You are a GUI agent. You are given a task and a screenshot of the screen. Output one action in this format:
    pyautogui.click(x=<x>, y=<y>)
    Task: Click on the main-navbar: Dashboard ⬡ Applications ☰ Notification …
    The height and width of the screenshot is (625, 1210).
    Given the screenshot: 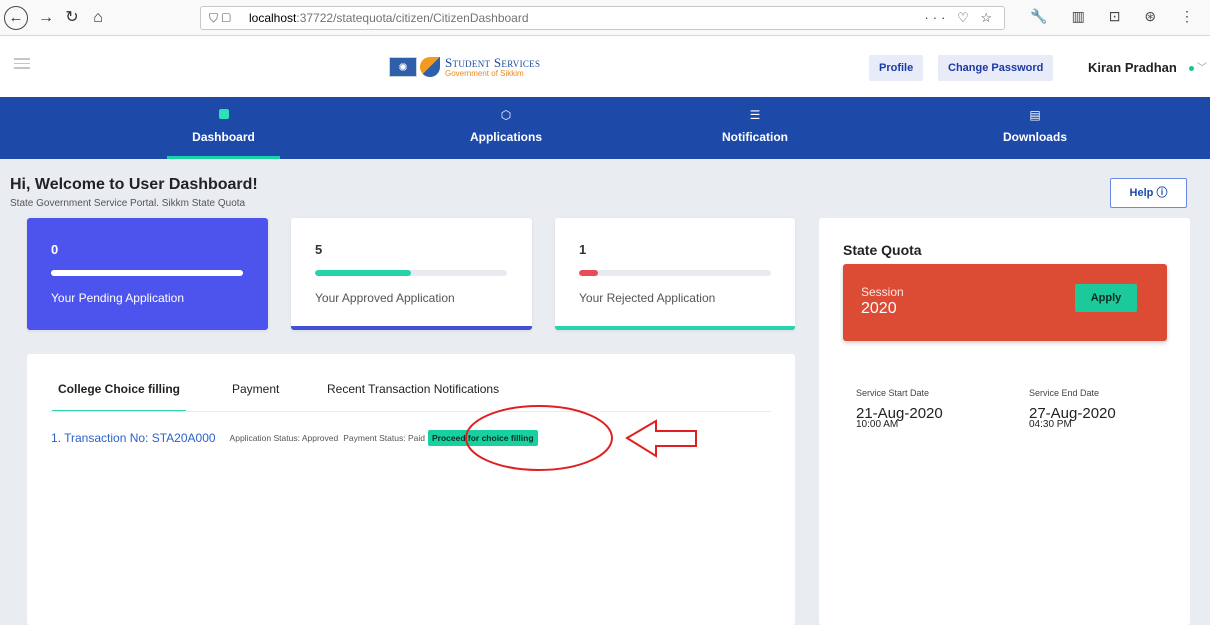 What is the action you would take?
    pyautogui.click(x=605, y=128)
    